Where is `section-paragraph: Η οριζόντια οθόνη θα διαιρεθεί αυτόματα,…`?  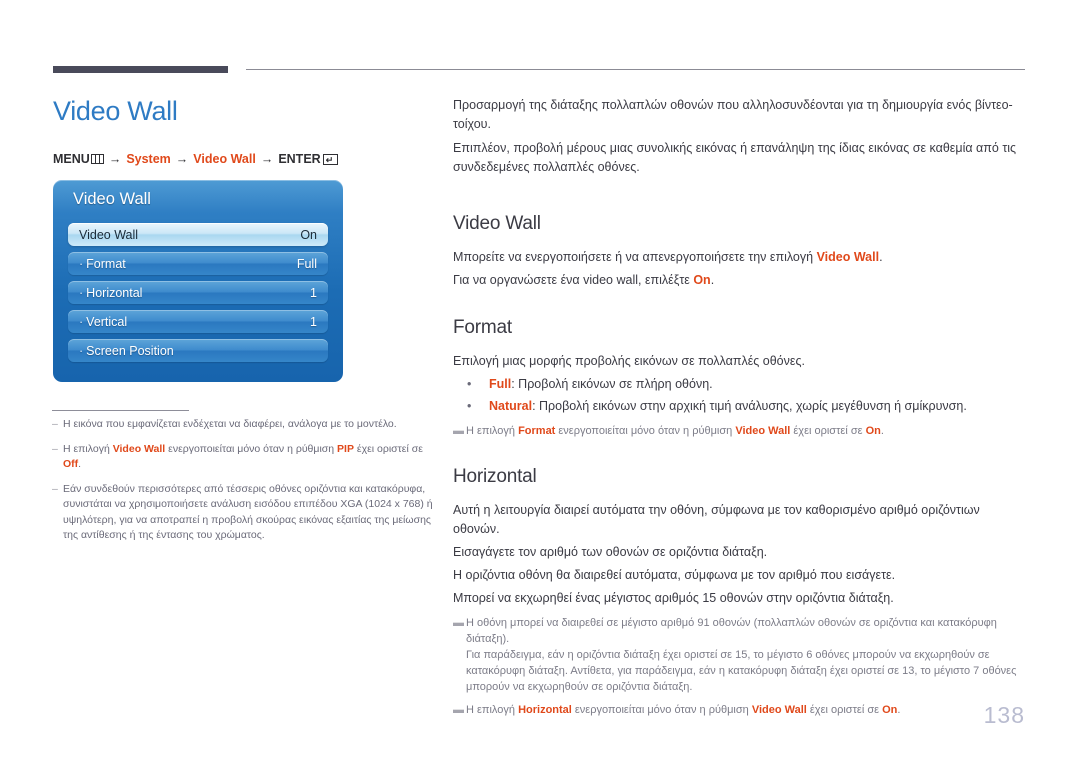
section-paragraph: Η οριζόντια οθόνη θα διαιρεθεί αυτόματα,… is located at coordinates (740, 575).